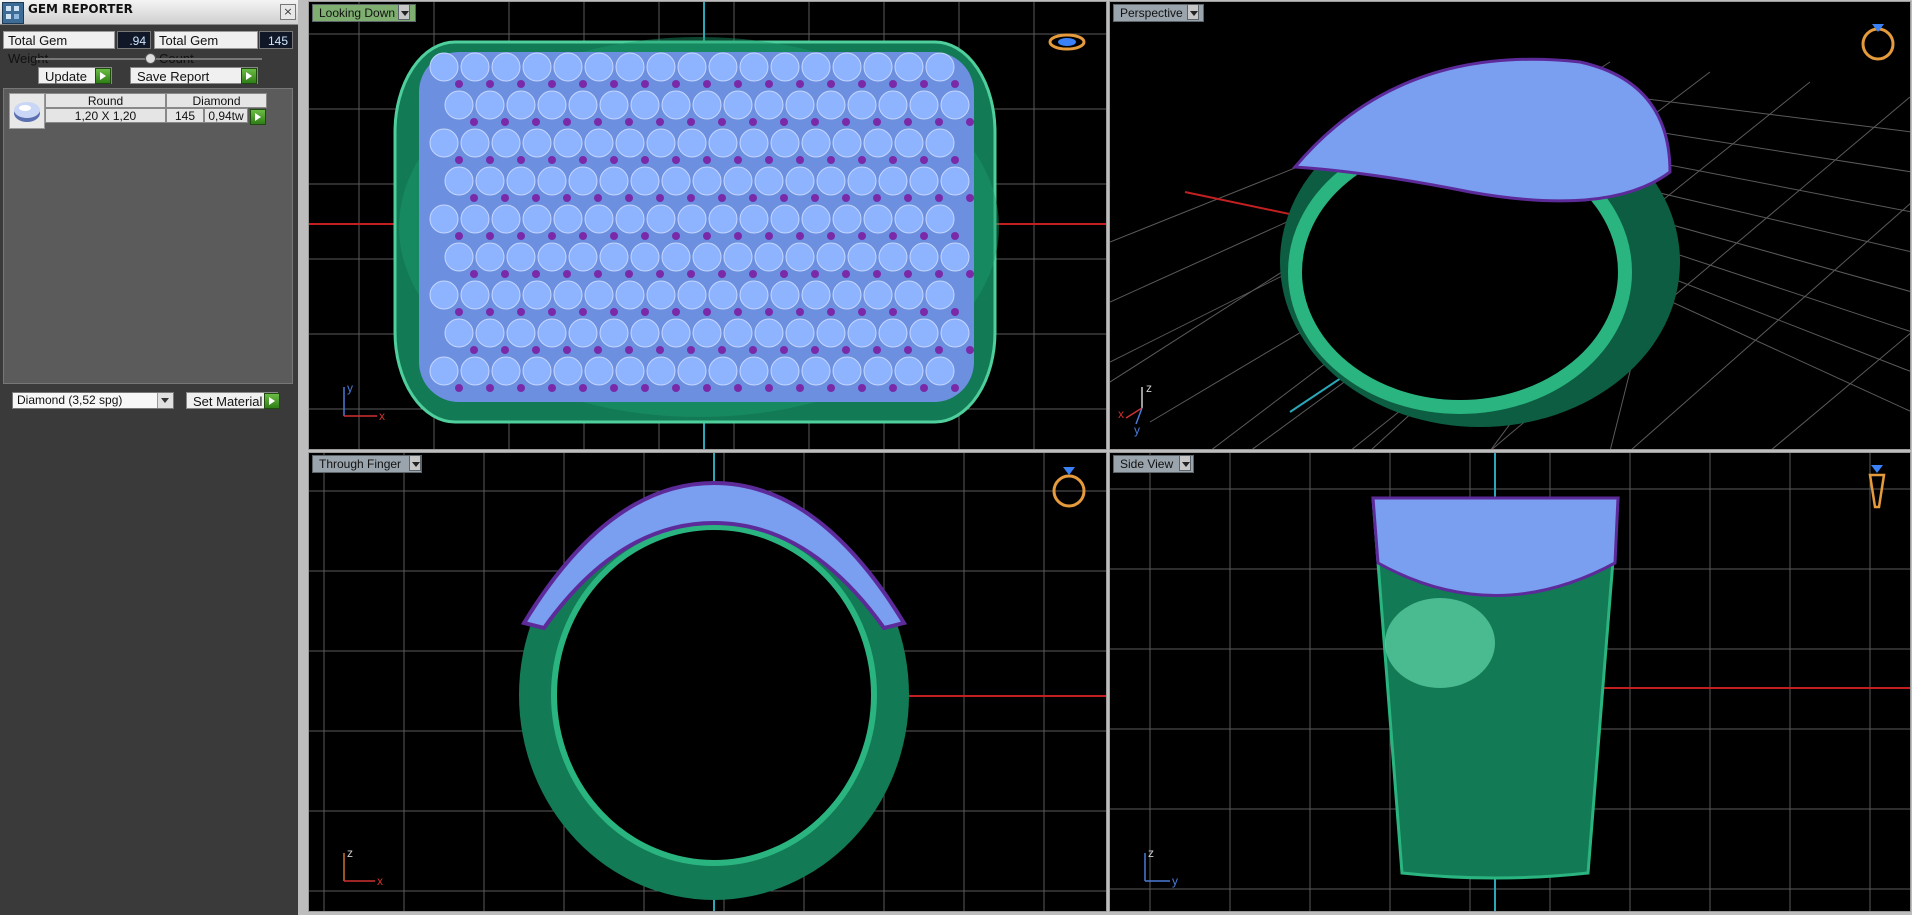 This screenshot has height=915, width=1912. What do you see at coordinates (226, 115) in the screenshot?
I see `gem-weight-cell: 0,94tw` at bounding box center [226, 115].